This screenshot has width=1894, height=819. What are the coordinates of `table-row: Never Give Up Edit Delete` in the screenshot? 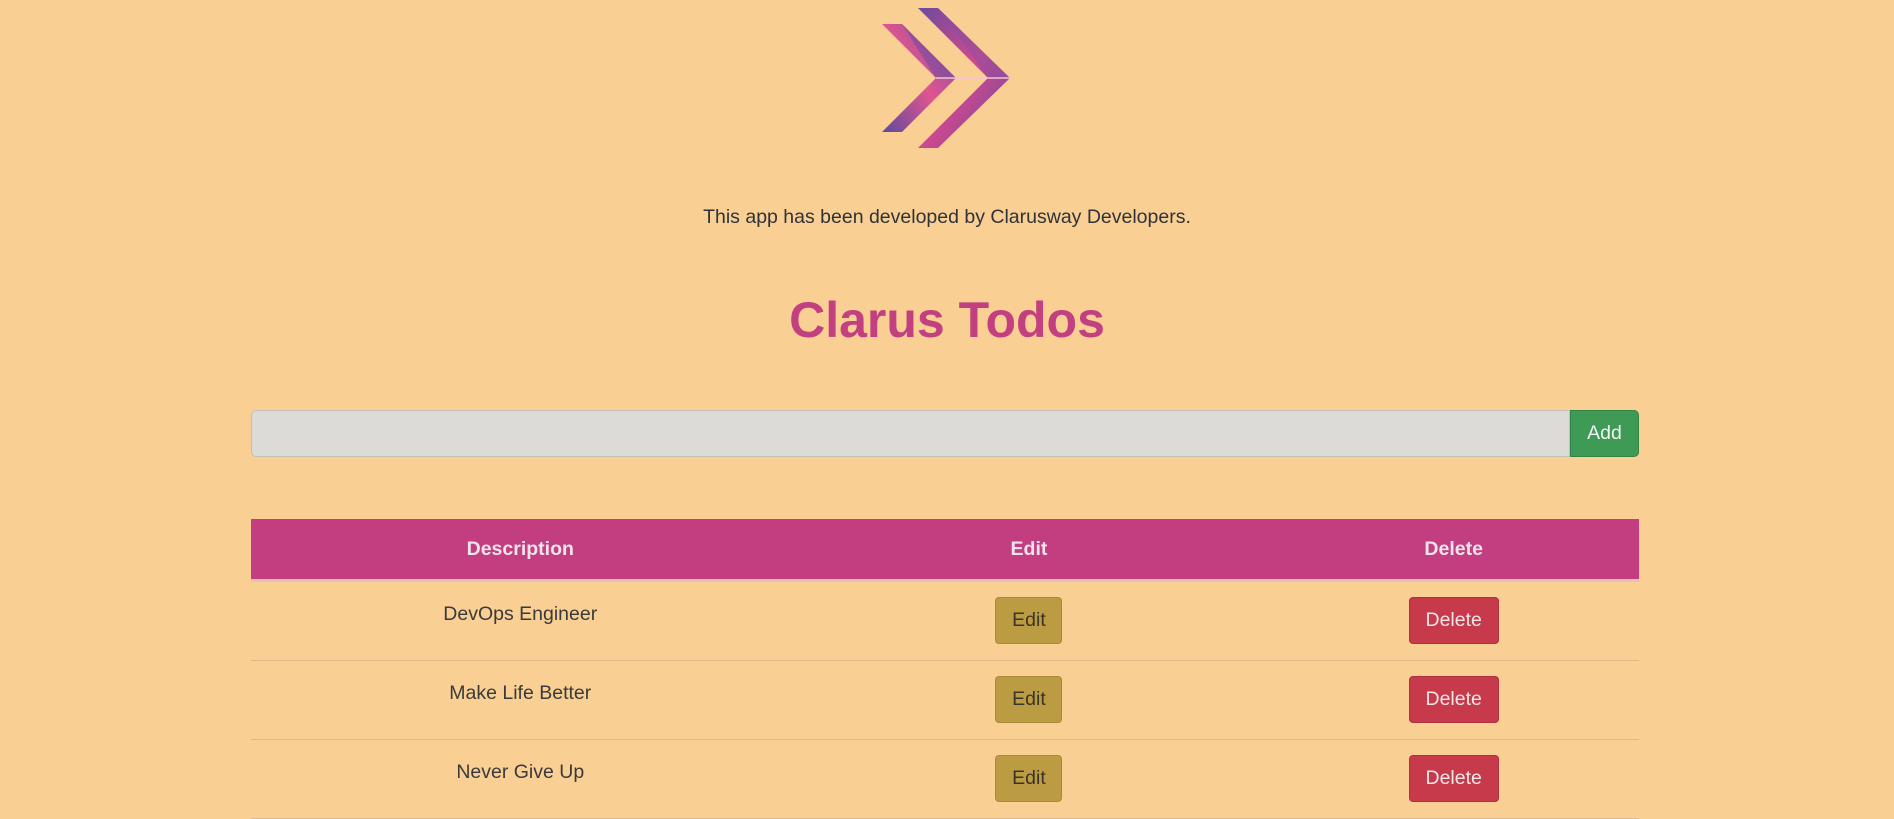 It's located at (945, 779).